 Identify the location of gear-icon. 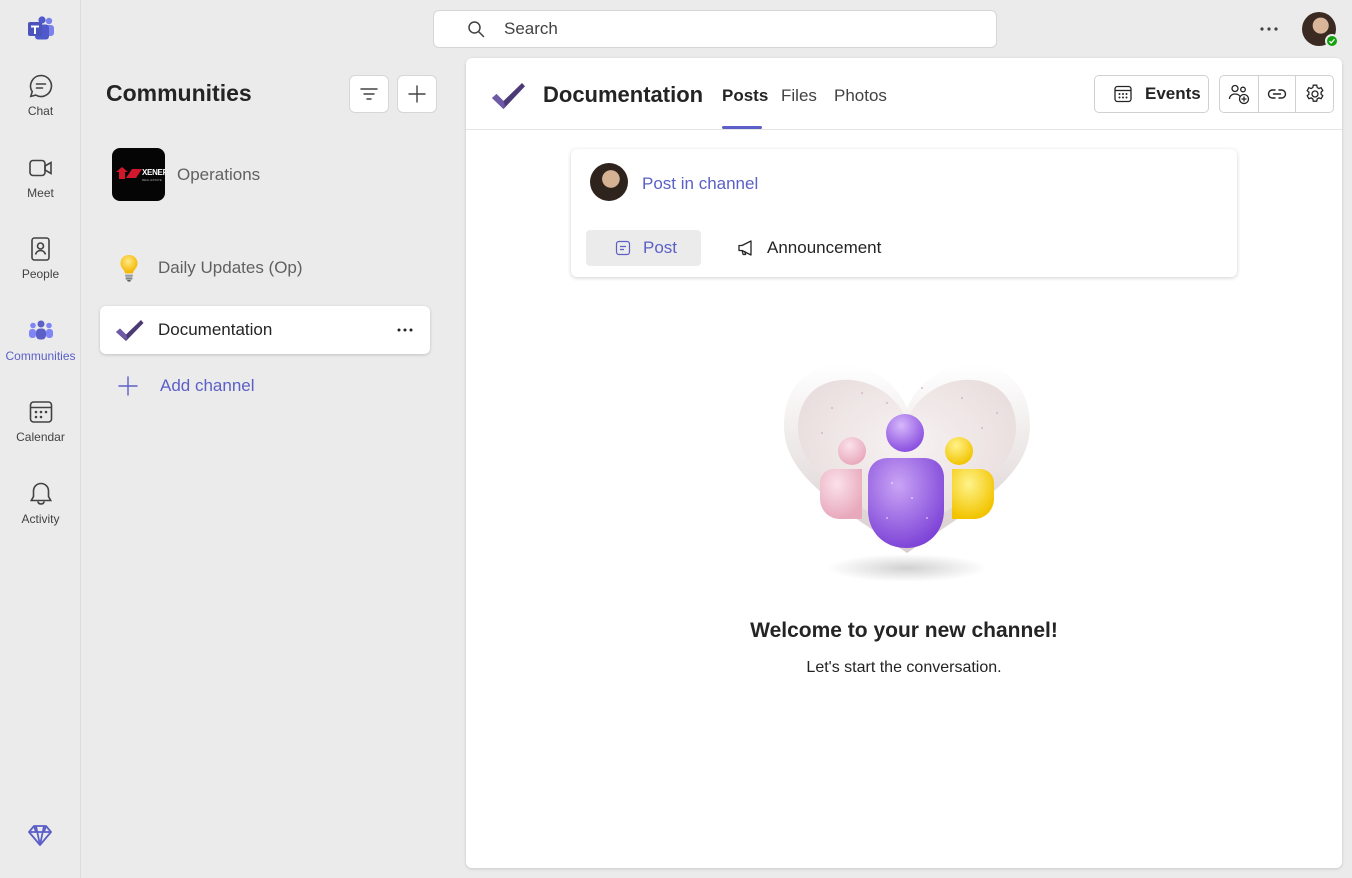
(1315, 93).